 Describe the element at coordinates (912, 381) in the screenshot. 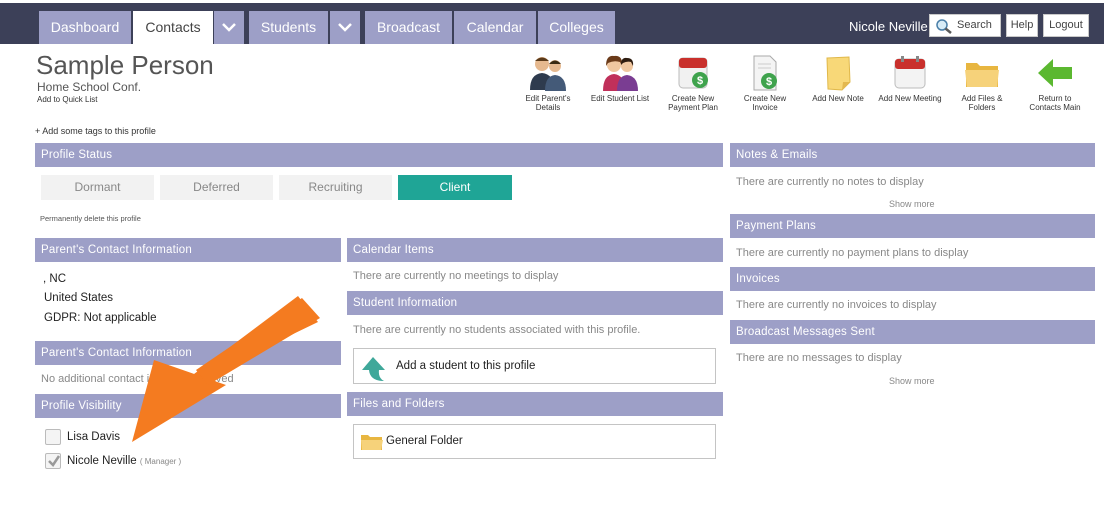

I see `broadcast-show-more-link: Show more` at that location.